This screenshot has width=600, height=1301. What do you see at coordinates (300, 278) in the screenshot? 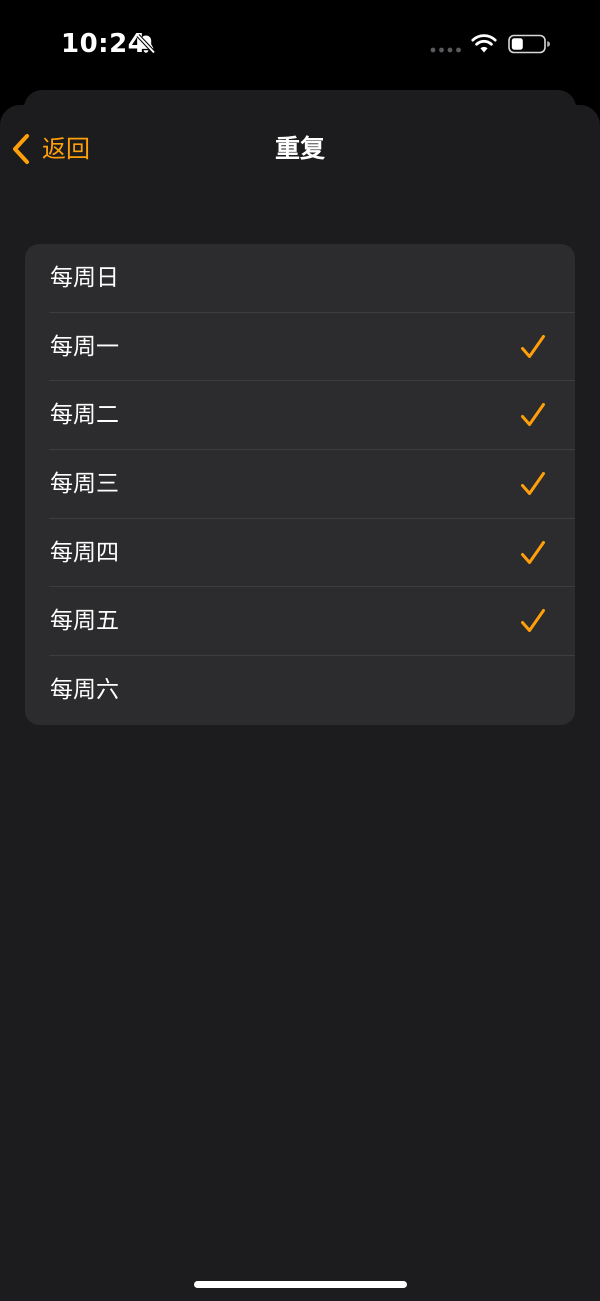
I see `day-row-sunday: 每周日` at bounding box center [300, 278].